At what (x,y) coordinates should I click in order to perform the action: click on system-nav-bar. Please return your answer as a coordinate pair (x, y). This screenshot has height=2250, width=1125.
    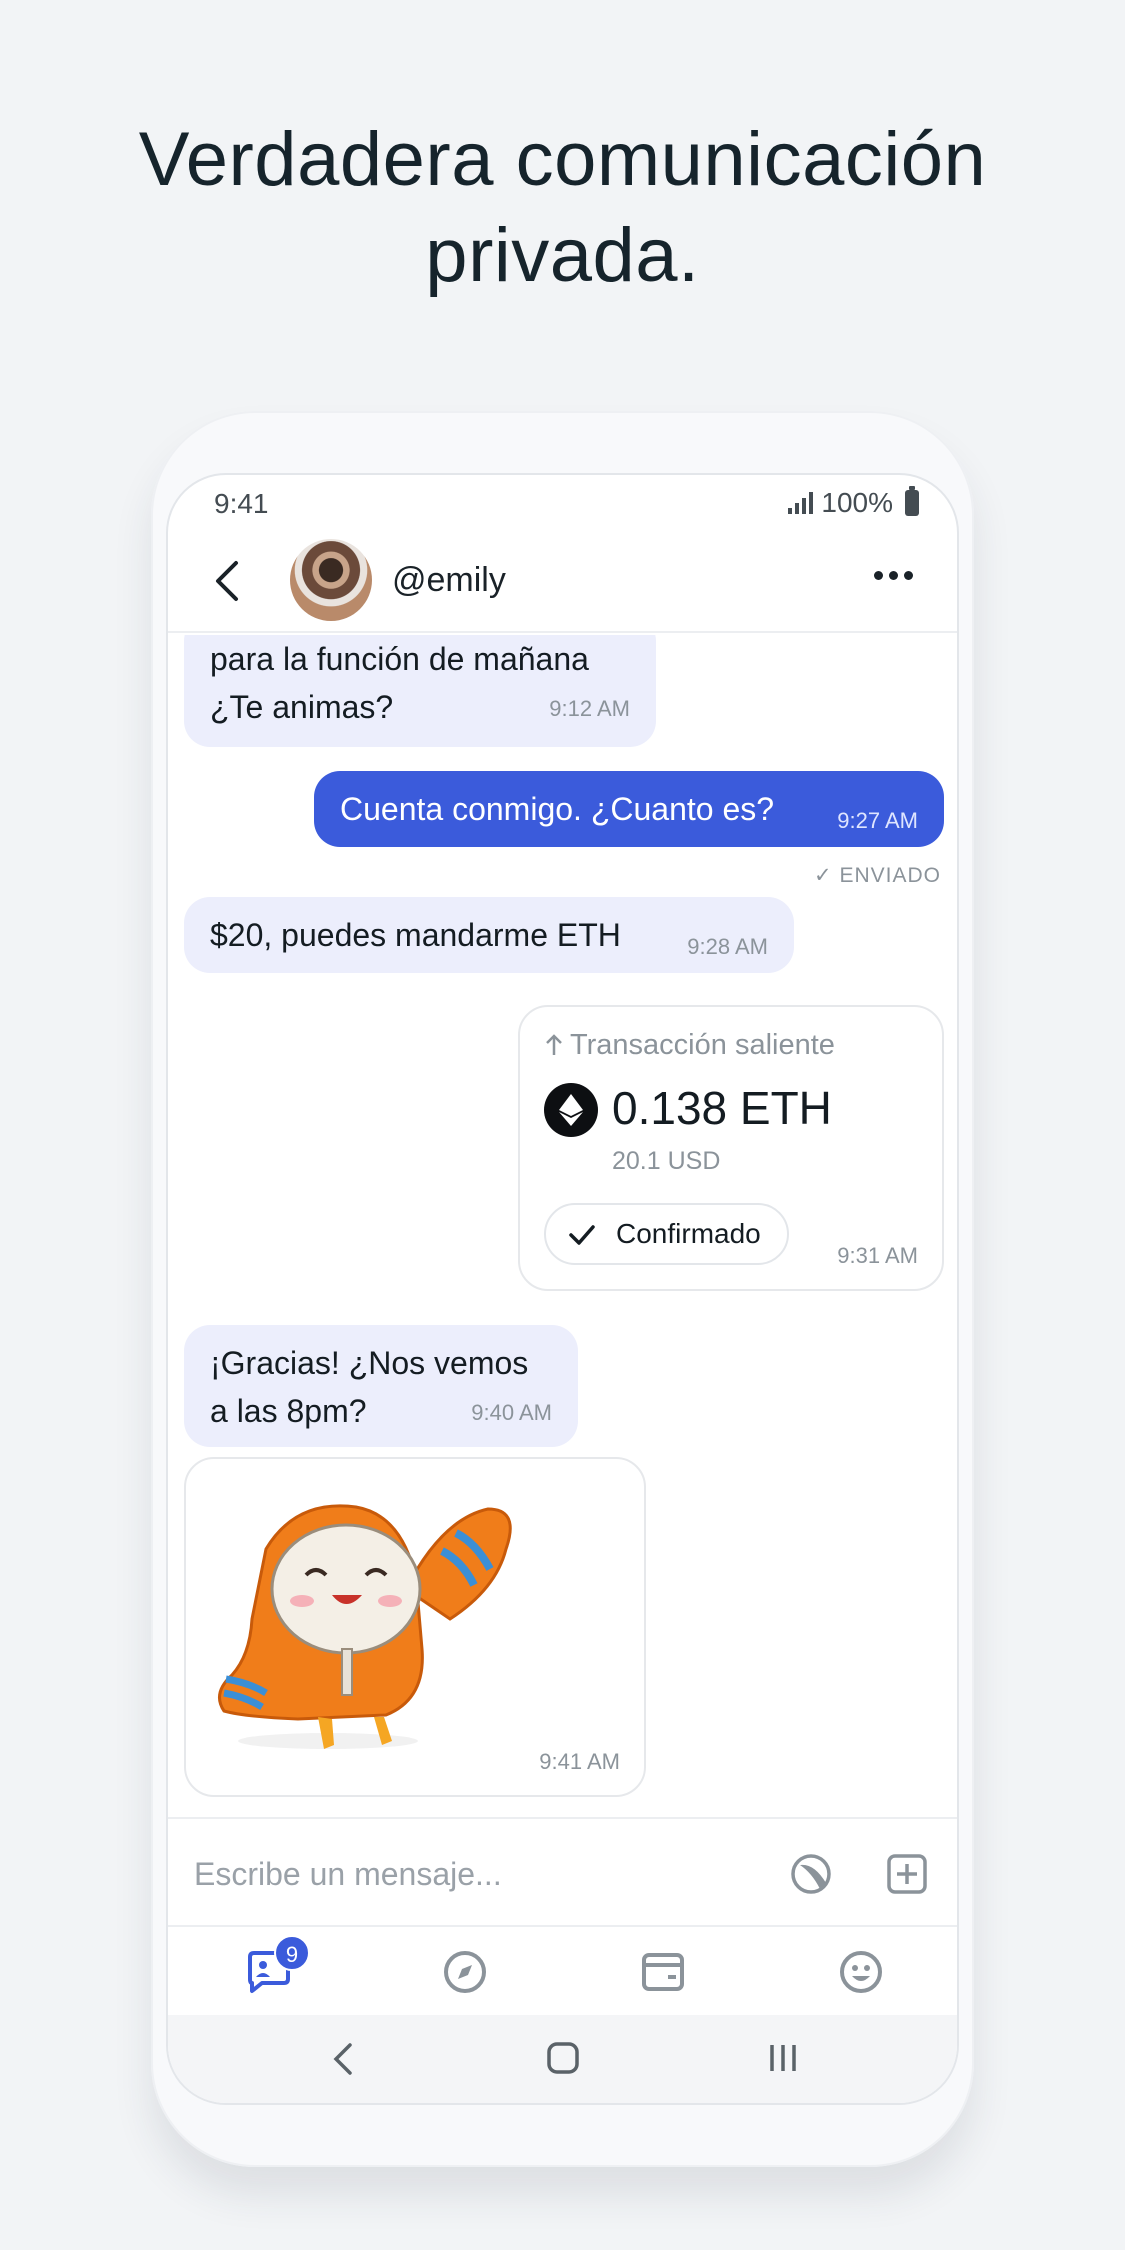
    Looking at the image, I should click on (562, 2059).